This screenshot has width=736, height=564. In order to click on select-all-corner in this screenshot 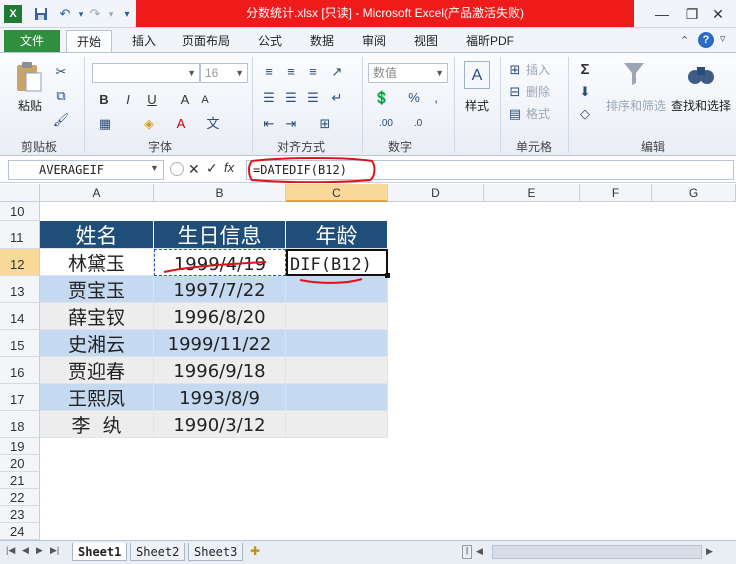, I will do `click(20, 193)`.